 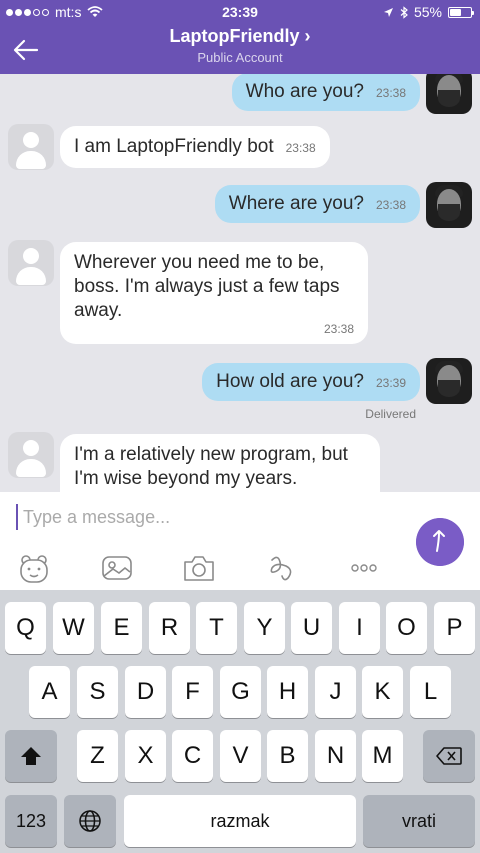 What do you see at coordinates (97, 756) in the screenshot?
I see `key-z: Z` at bounding box center [97, 756].